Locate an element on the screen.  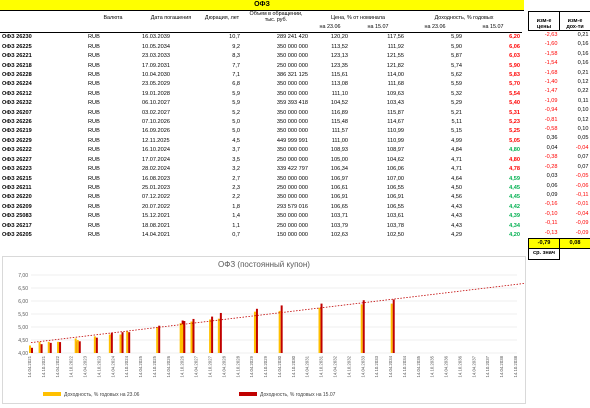
yield-d1: 4,56 is located at coordinates (435, 197).